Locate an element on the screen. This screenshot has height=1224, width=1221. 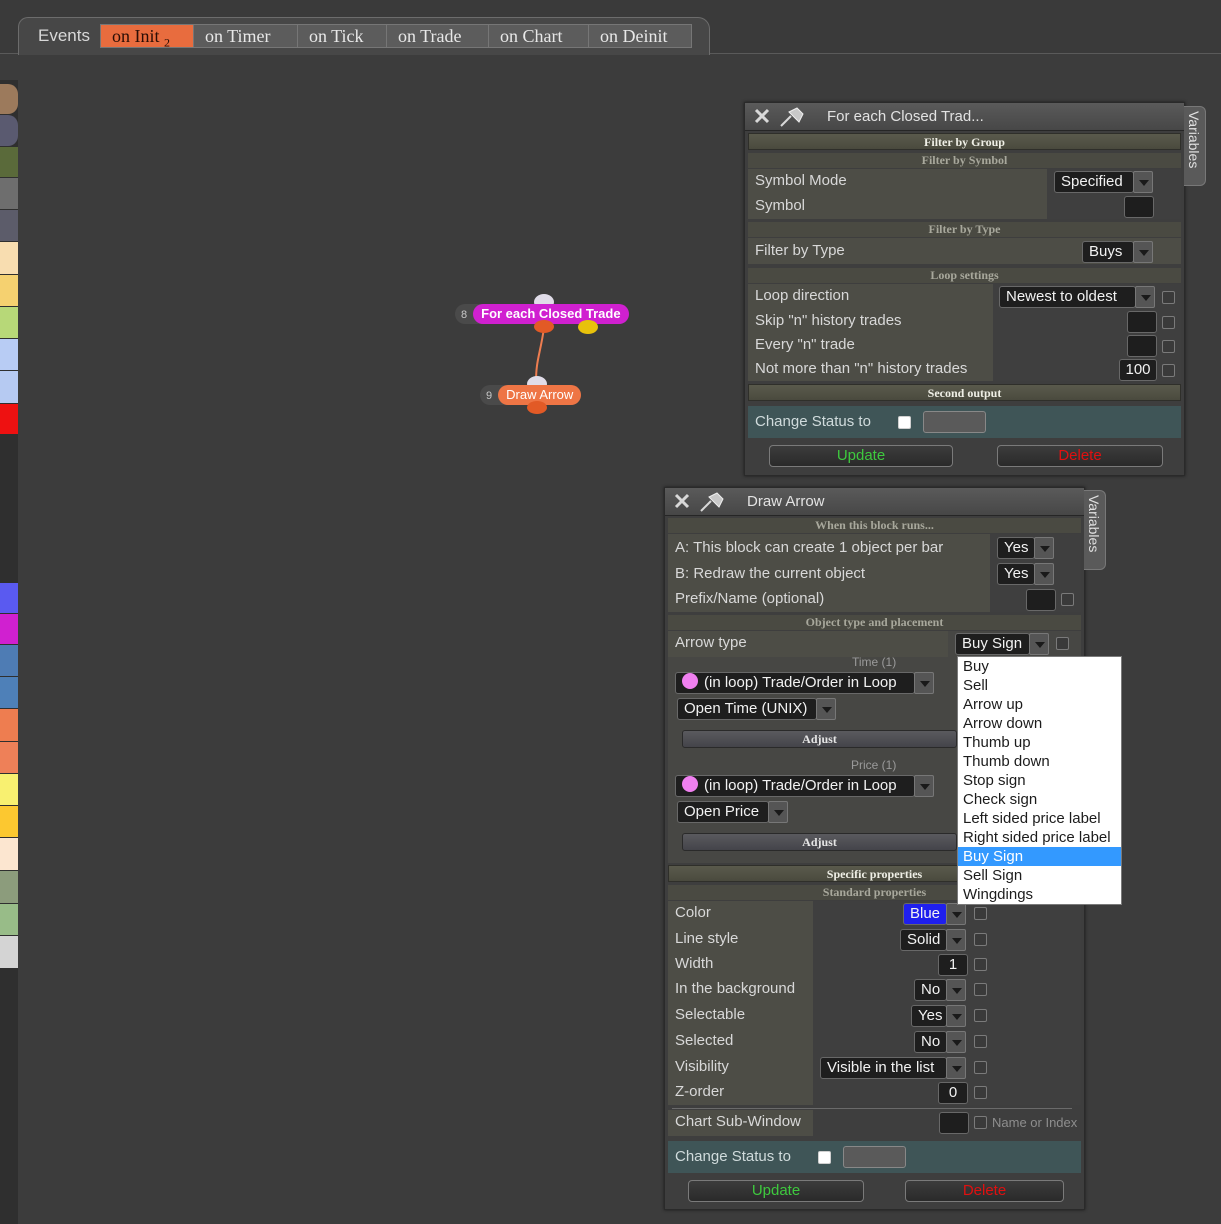
visibility-checkbox is located at coordinates (980, 1067).